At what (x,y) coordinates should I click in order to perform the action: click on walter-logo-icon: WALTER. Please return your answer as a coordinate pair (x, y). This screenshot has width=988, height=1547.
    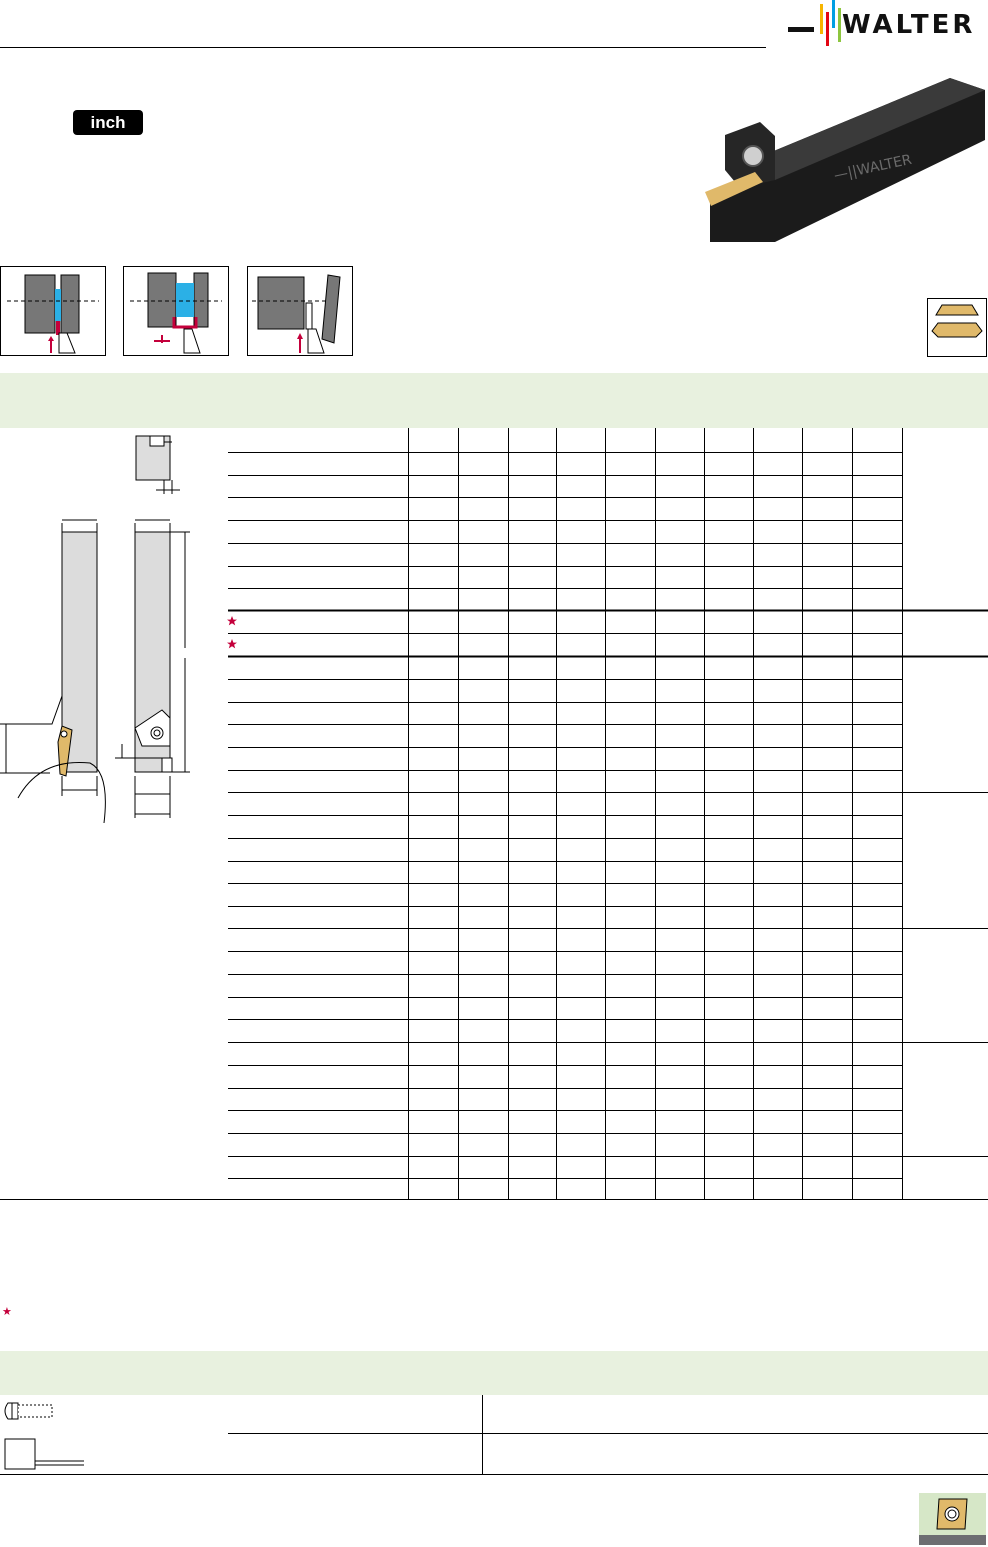
    Looking at the image, I should click on (888, 24).